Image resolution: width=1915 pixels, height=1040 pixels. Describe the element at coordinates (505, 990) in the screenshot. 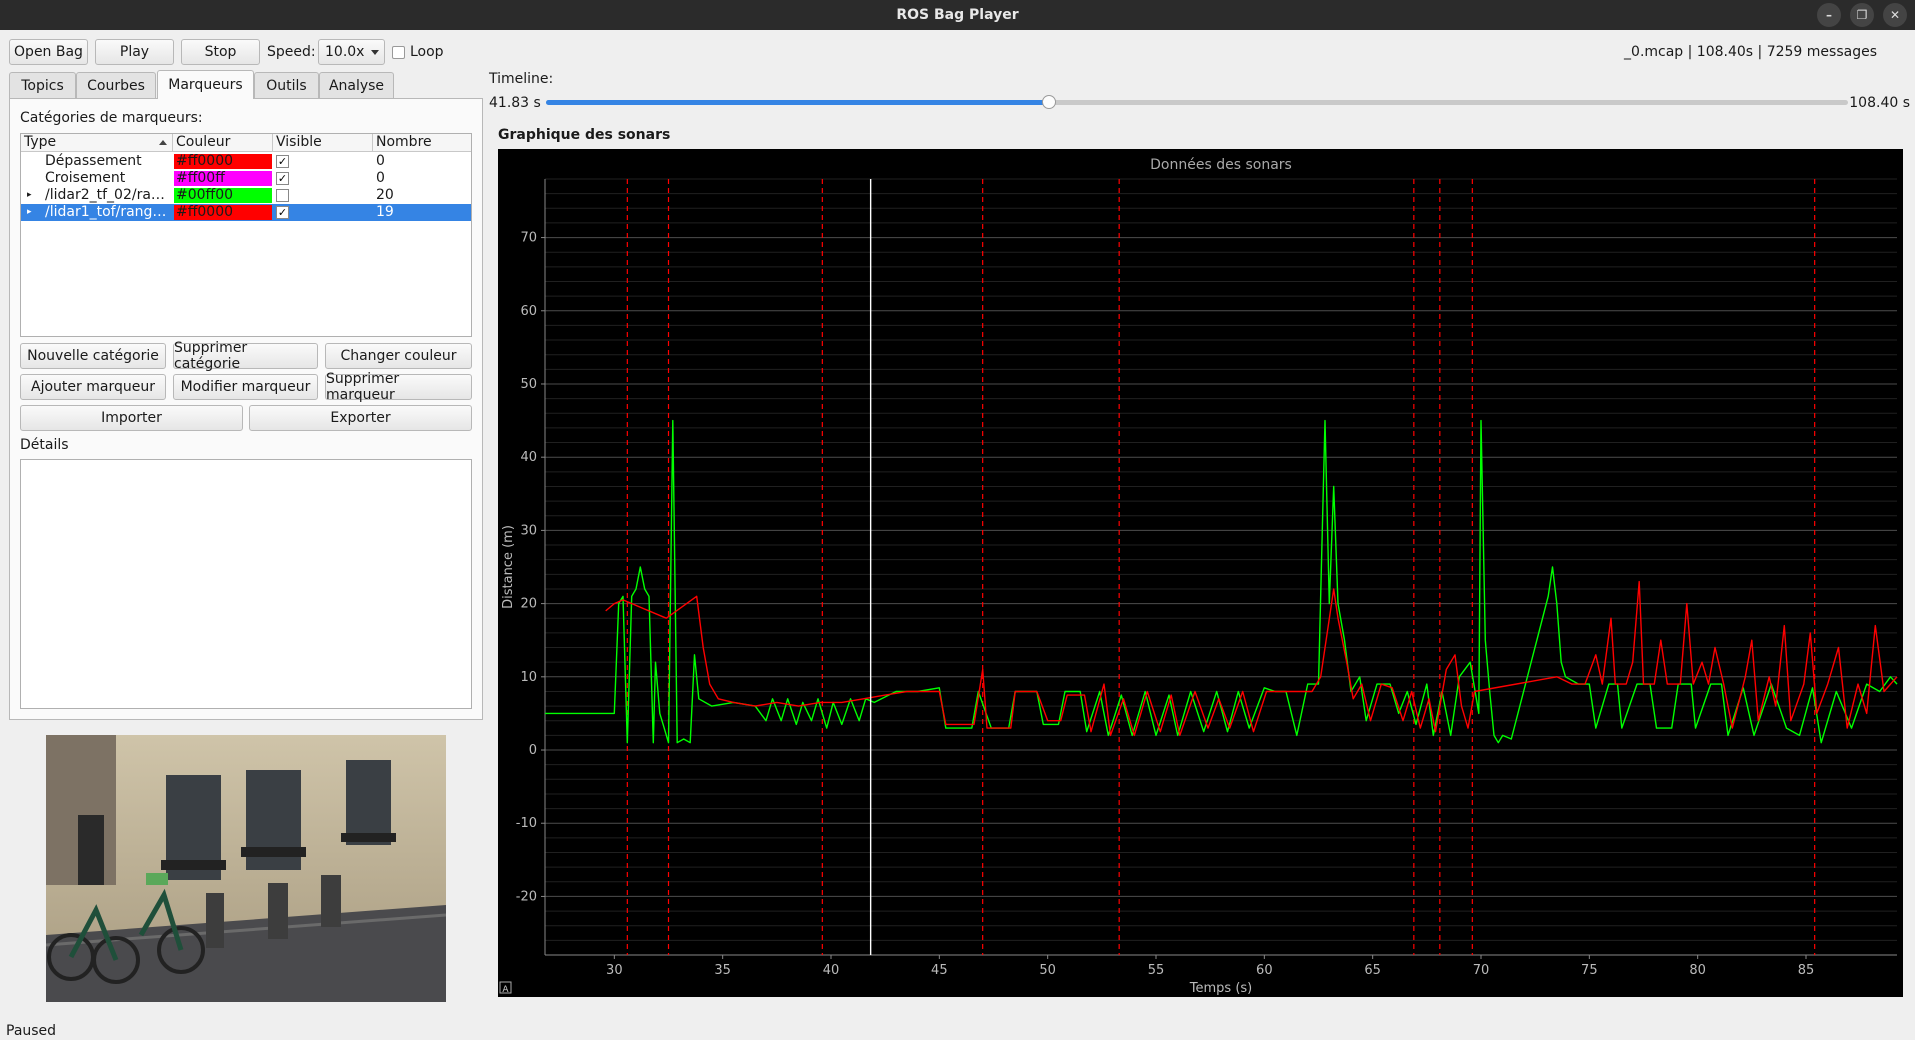

I see `autoscale-icon: A` at that location.